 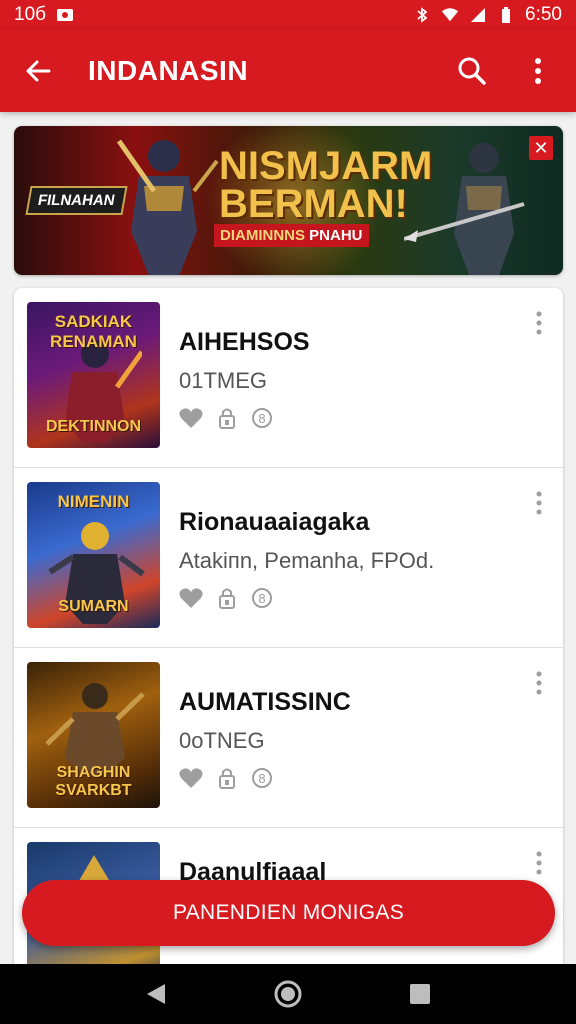 I want to click on banner-subtitle: DIAMINNNS PNAHU, so click(x=291, y=235).